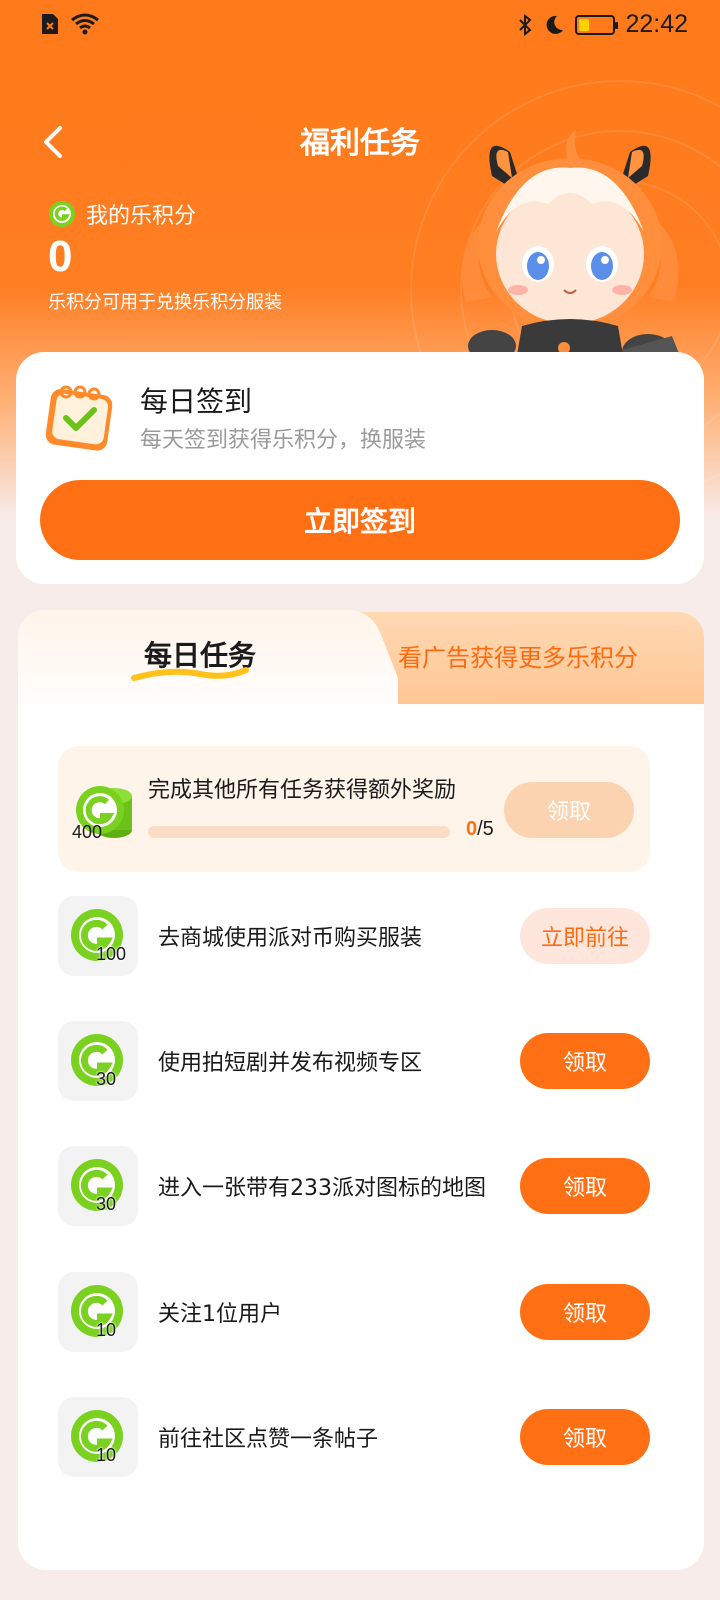 The width and height of the screenshot is (720, 1600). What do you see at coordinates (656, 24) in the screenshot?
I see `status-time: 22:42` at bounding box center [656, 24].